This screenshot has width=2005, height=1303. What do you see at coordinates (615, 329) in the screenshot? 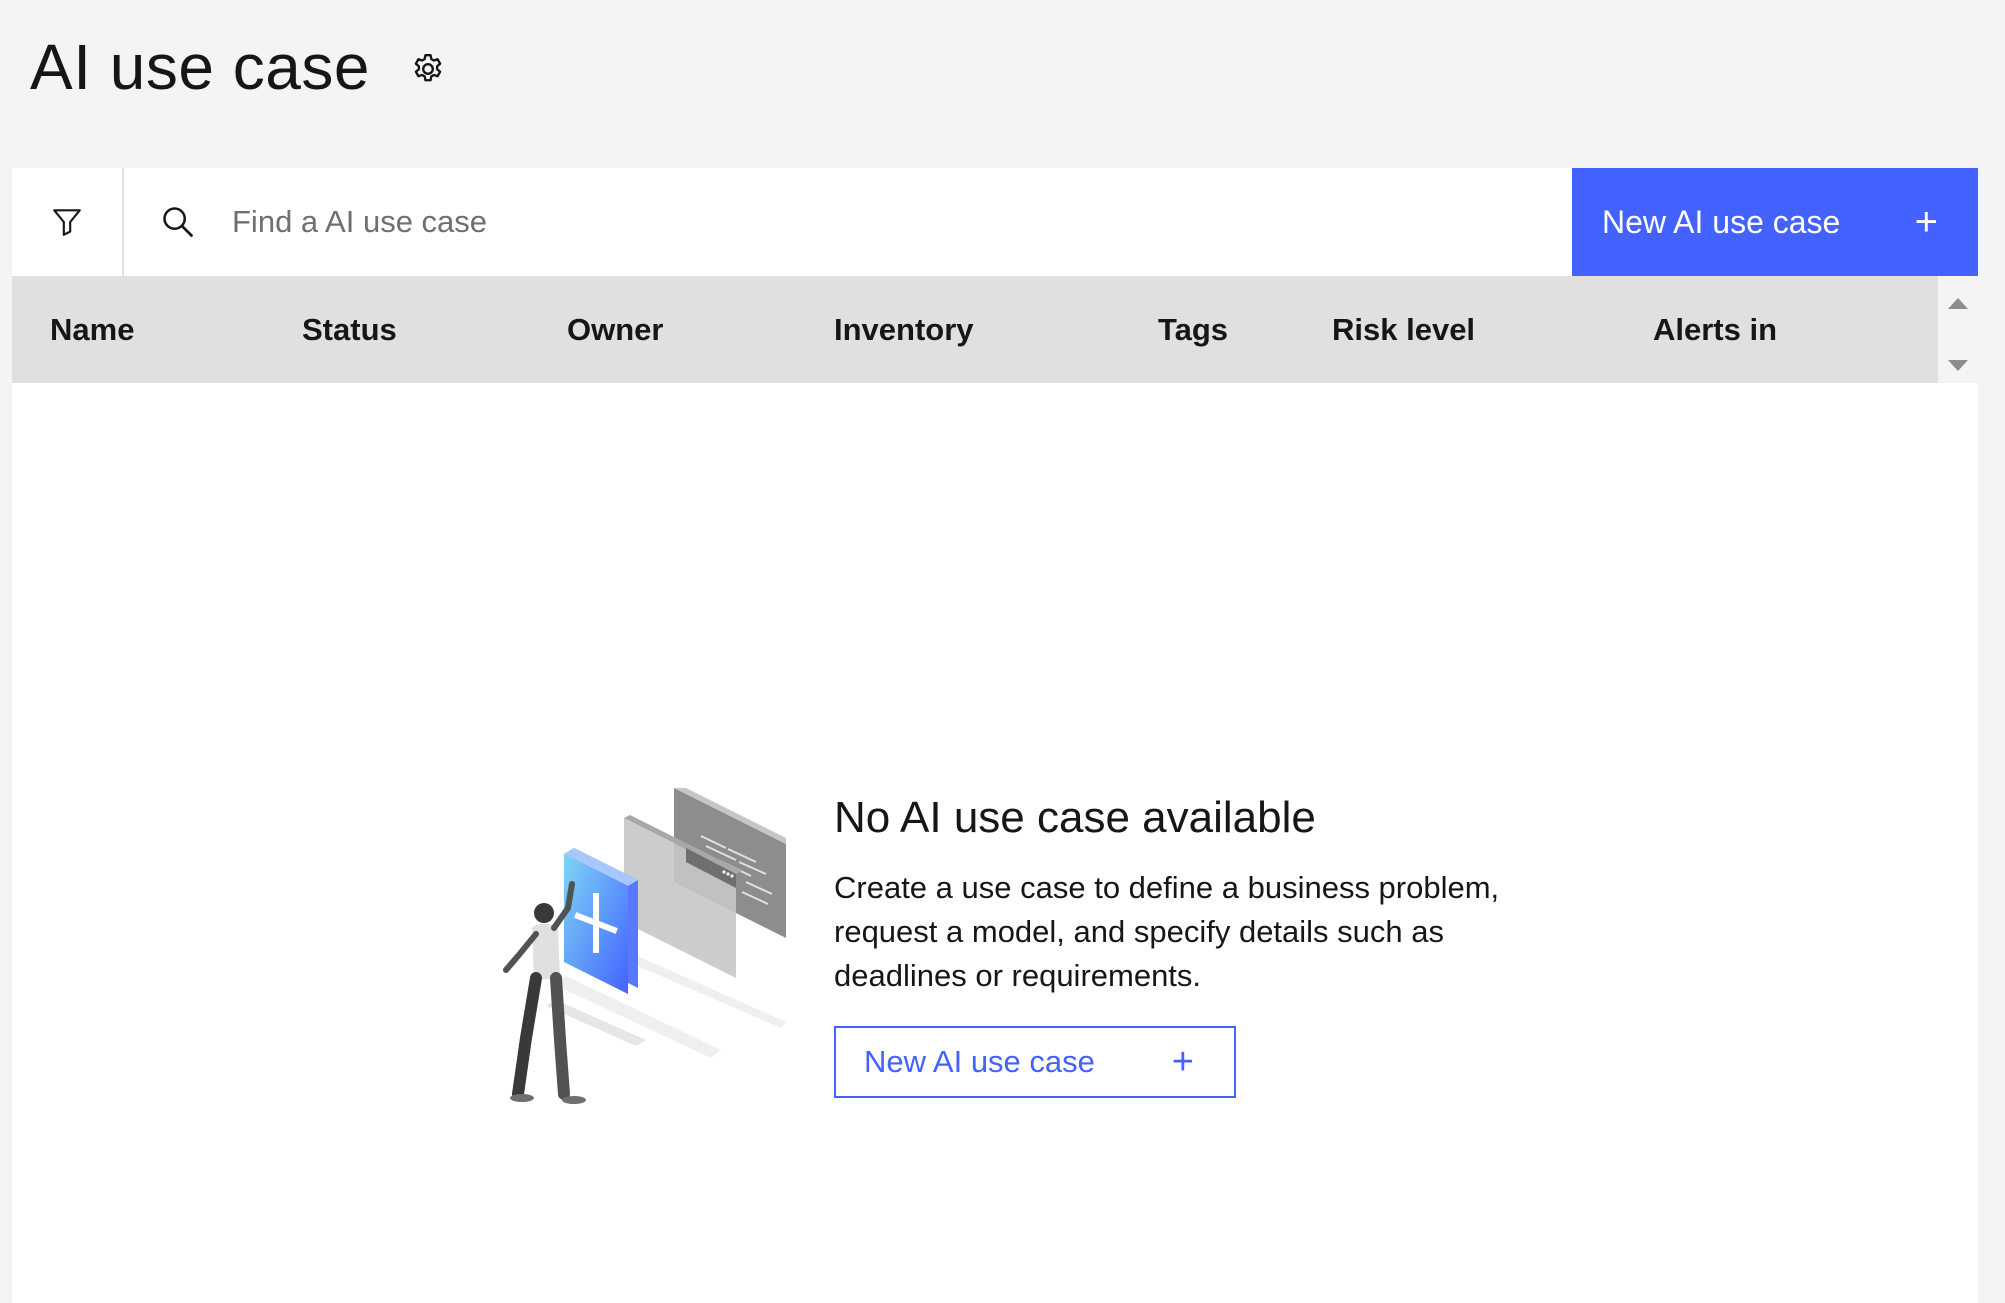
I see `column-header-owner: Owner` at bounding box center [615, 329].